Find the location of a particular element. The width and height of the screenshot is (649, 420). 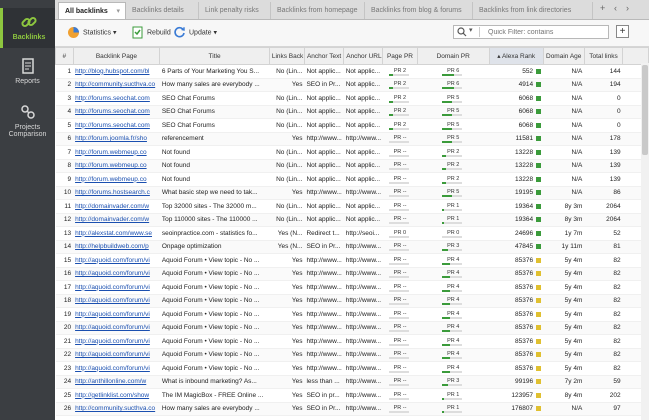

column-header-total-links: Total links is located at coordinates (603, 56).